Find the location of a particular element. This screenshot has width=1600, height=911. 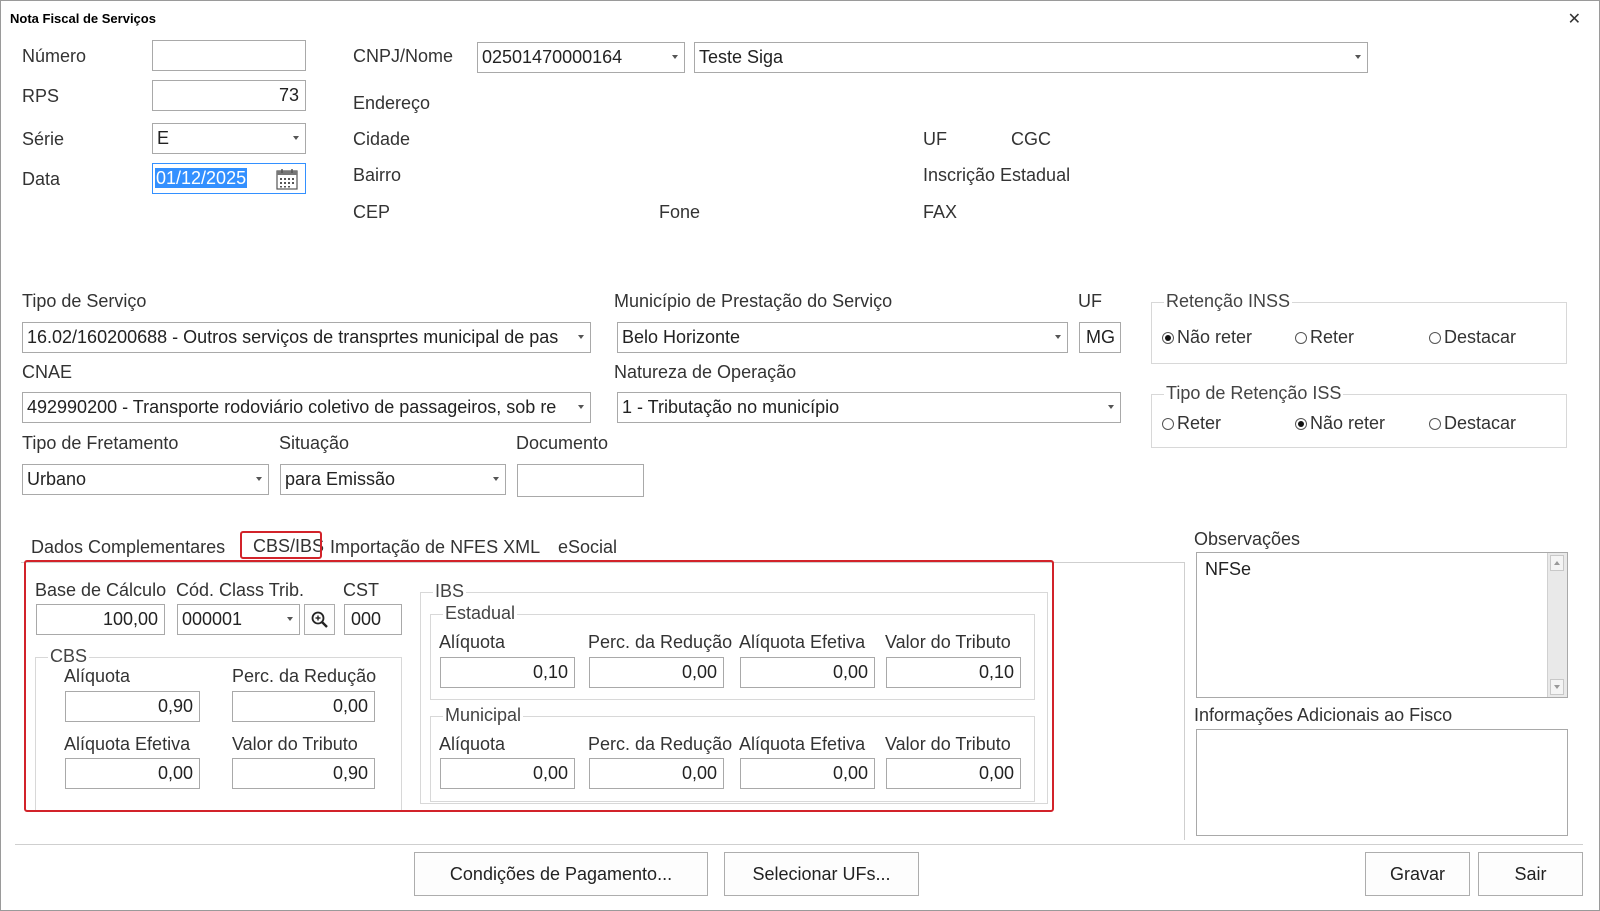

municipio-select: Belo Horizonte is located at coordinates (842, 337).